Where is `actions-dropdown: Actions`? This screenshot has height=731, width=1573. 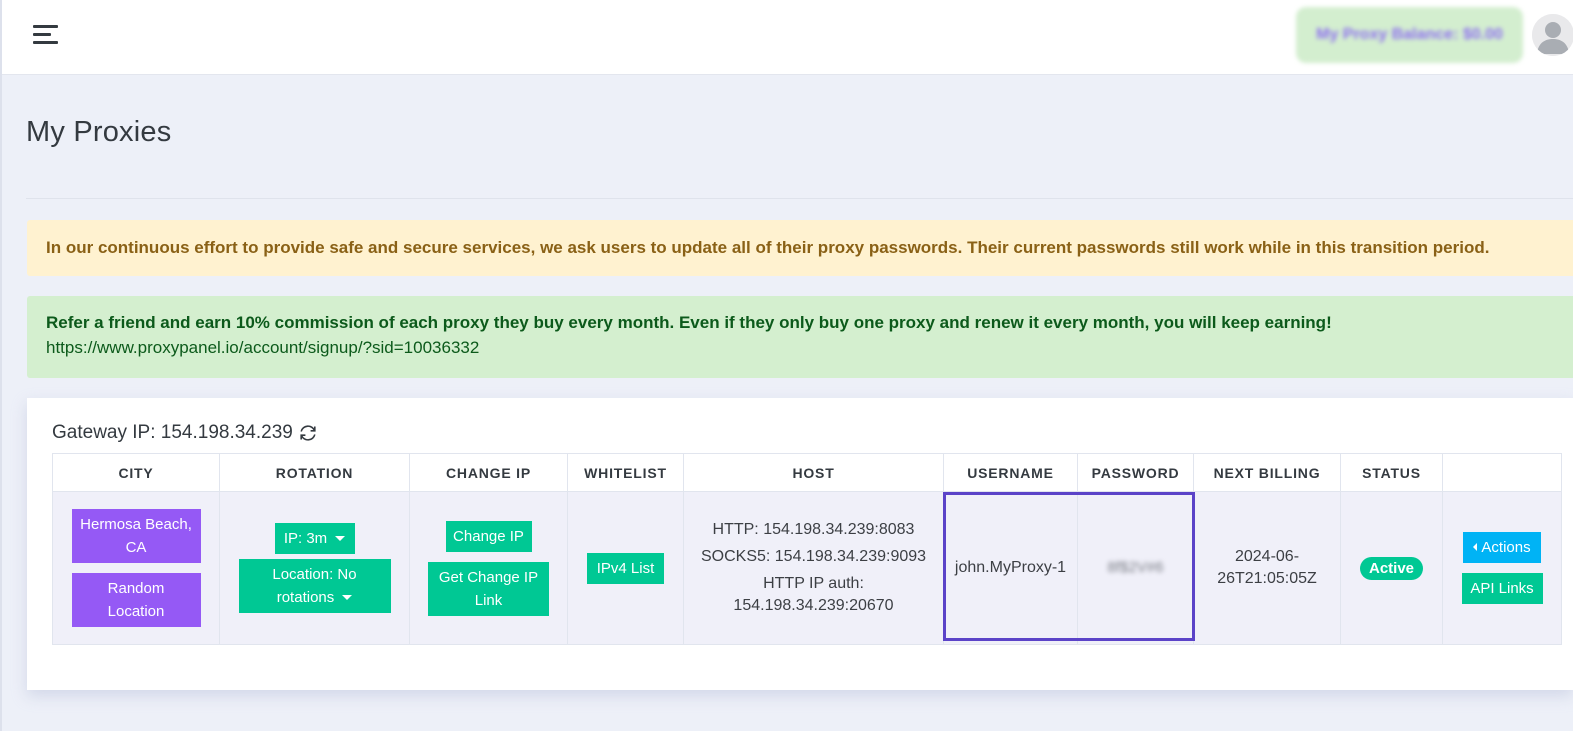 actions-dropdown: Actions is located at coordinates (1502, 547).